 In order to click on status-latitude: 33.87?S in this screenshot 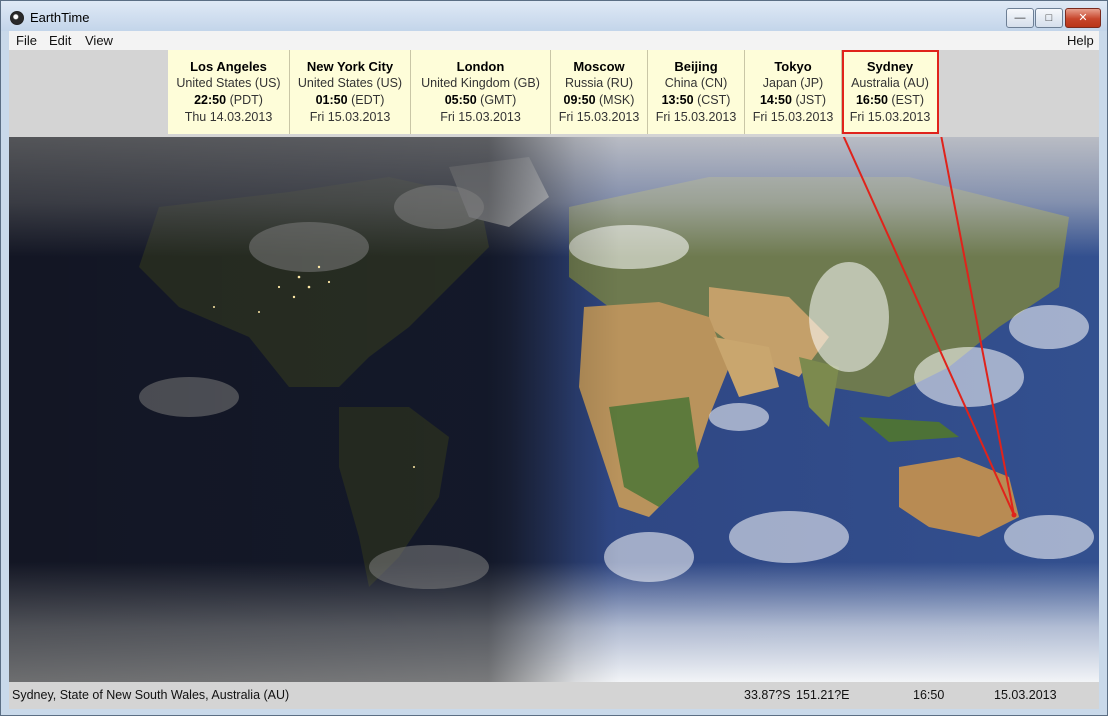, I will do `click(767, 695)`.